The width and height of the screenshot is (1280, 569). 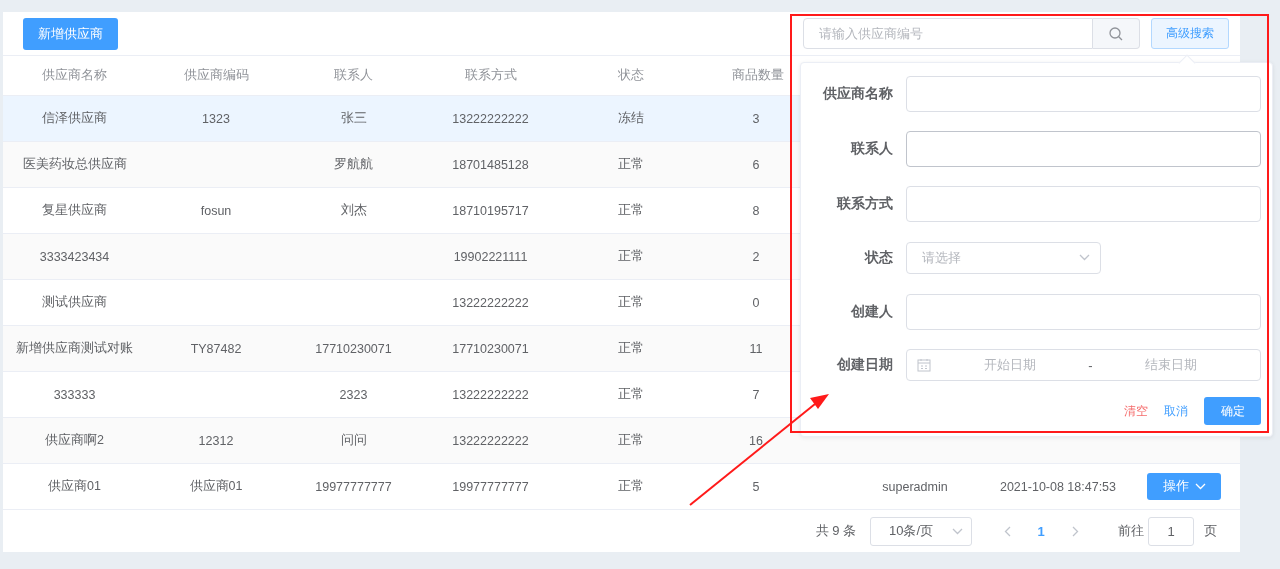 What do you see at coordinates (216, 211) in the screenshot?
I see `supplier-code-cell-text: fosun` at bounding box center [216, 211].